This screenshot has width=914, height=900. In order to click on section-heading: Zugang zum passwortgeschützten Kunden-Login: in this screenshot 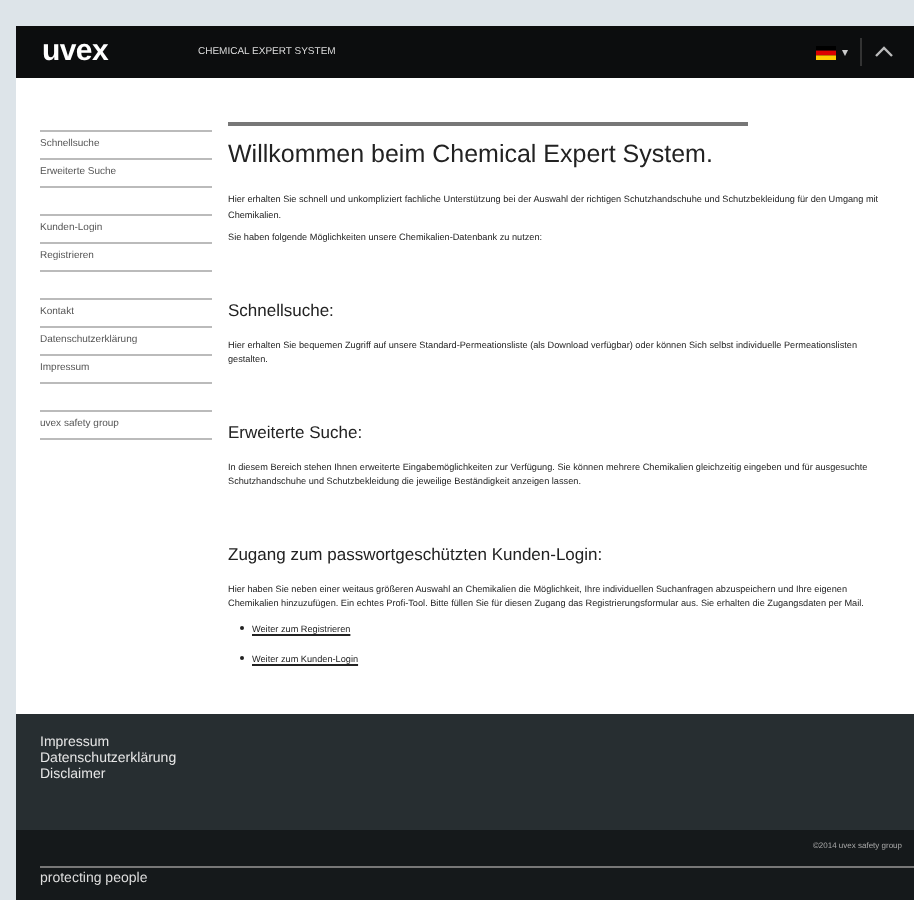, I will do `click(416, 553)`.